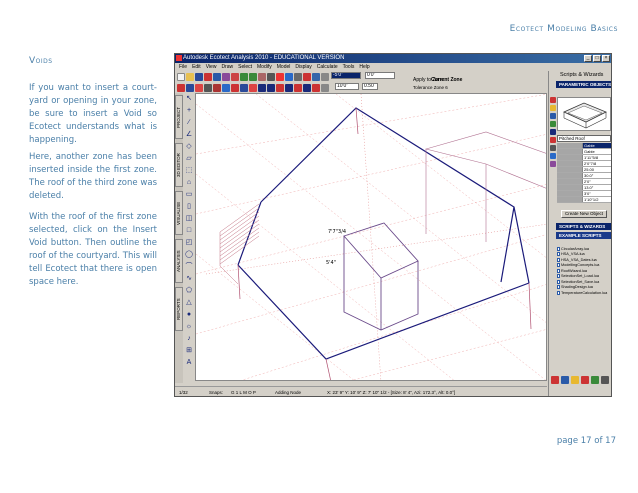 The height and width of the screenshot is (493, 638). Describe the element at coordinates (289, 88) in the screenshot. I see `mirror-icon` at that location.